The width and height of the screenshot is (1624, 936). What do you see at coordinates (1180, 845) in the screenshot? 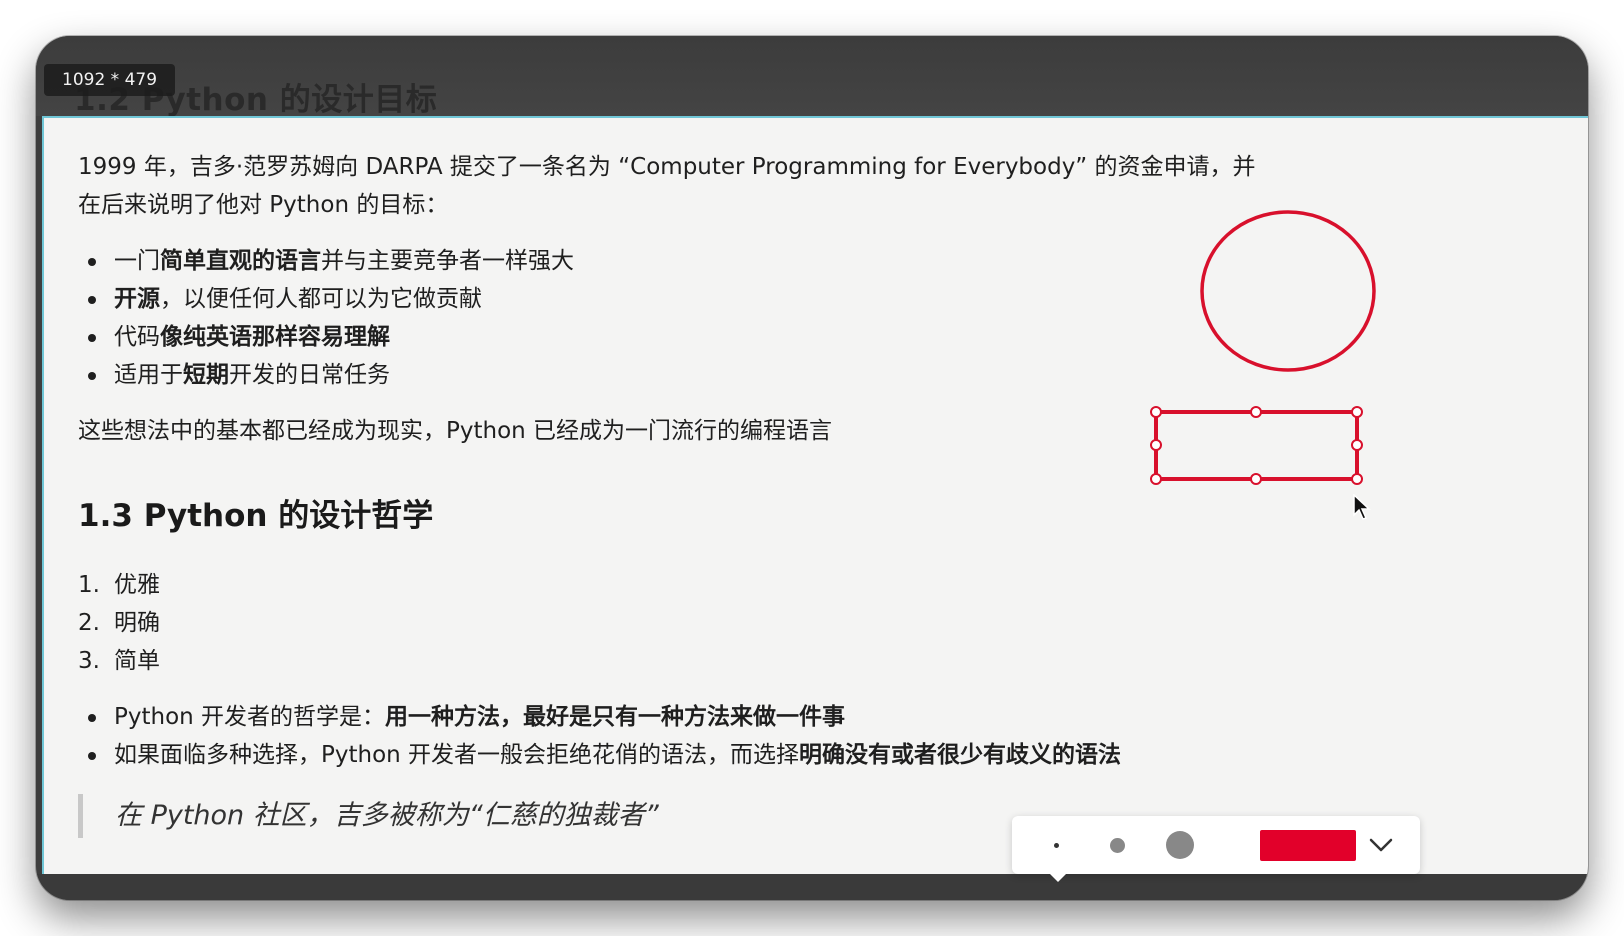
I see `brush-size-large-button` at bounding box center [1180, 845].